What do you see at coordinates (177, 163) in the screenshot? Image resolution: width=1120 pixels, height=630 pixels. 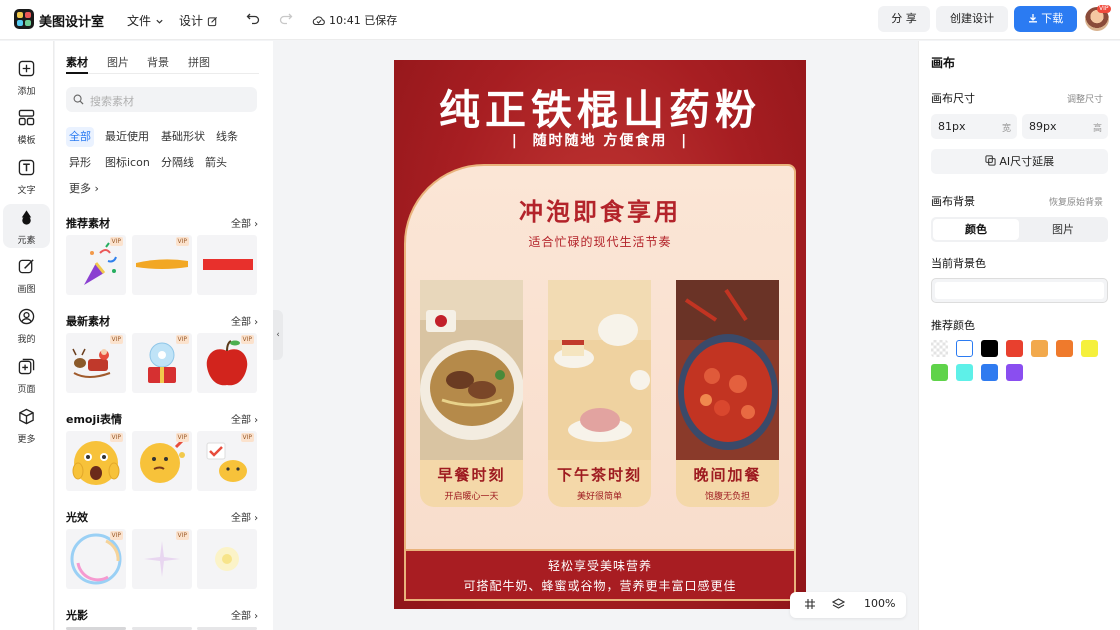 I see `chip-dividers: 分隔线` at bounding box center [177, 163].